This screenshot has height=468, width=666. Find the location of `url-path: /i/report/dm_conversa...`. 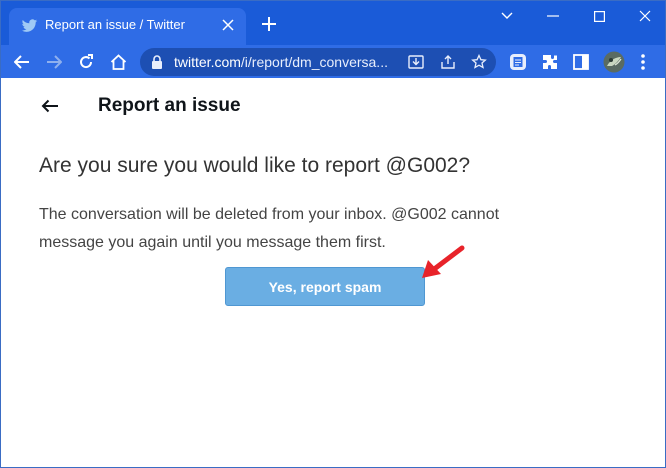

url-path: /i/report/dm_conversa... is located at coordinates (314, 62).